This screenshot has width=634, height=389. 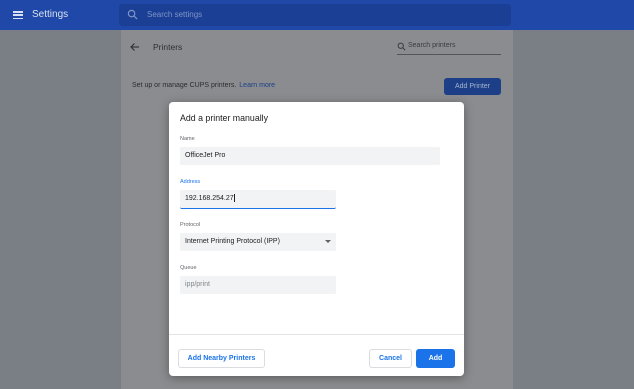 What do you see at coordinates (310, 156) in the screenshot?
I see `name-field: OfficeJet Pro` at bounding box center [310, 156].